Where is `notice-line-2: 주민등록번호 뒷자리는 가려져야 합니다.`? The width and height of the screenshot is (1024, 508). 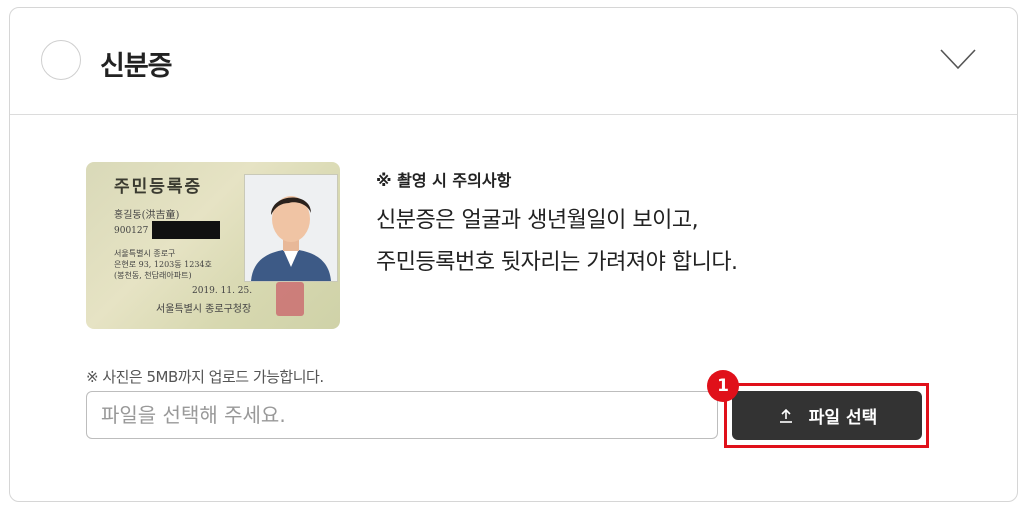 notice-line-2: 주민등록번호 뒷자리는 가려져야 합니다. is located at coordinates (557, 262).